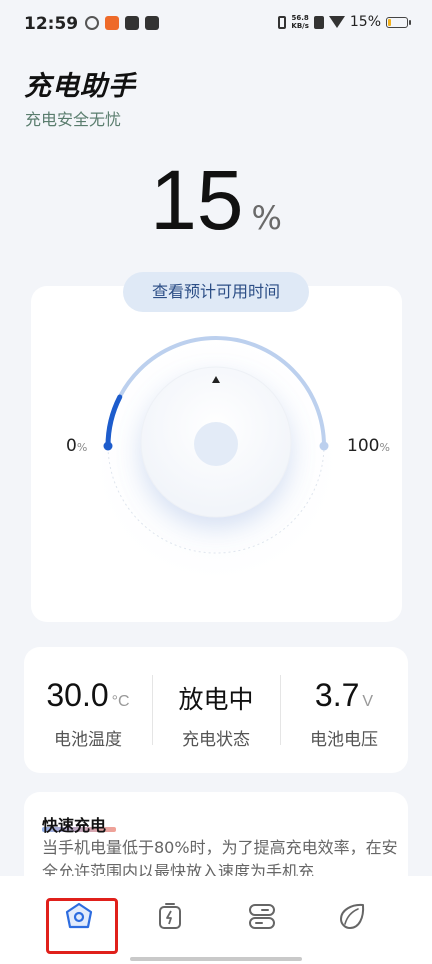  I want to click on no-sim-icon, so click(318, 22).